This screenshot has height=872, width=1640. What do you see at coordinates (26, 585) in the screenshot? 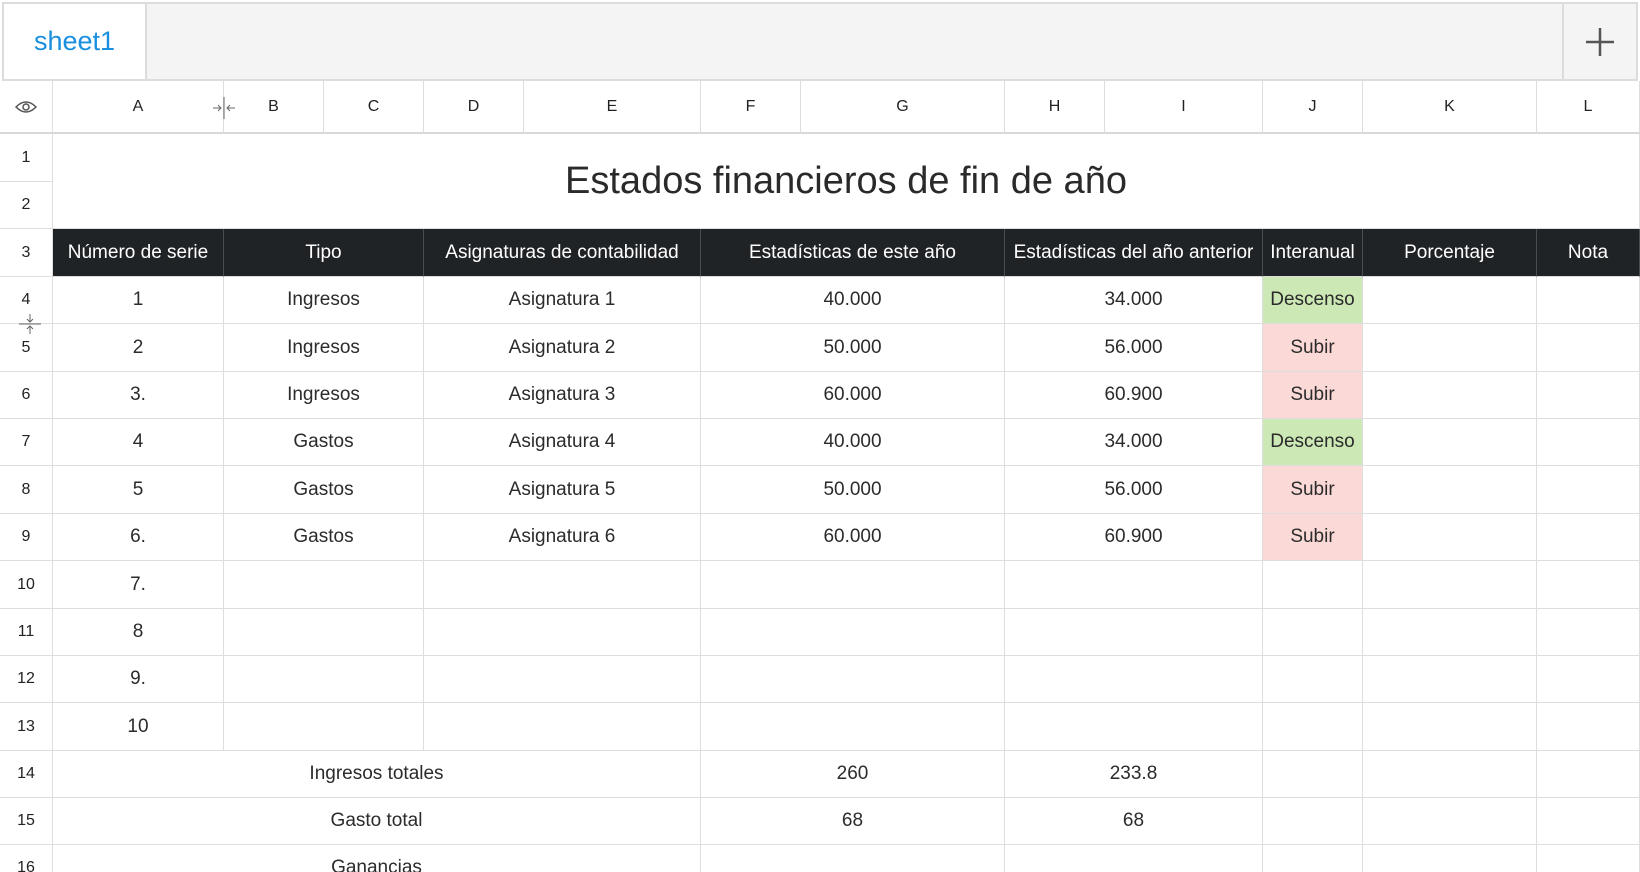
I see `row-header-10: 10` at bounding box center [26, 585].